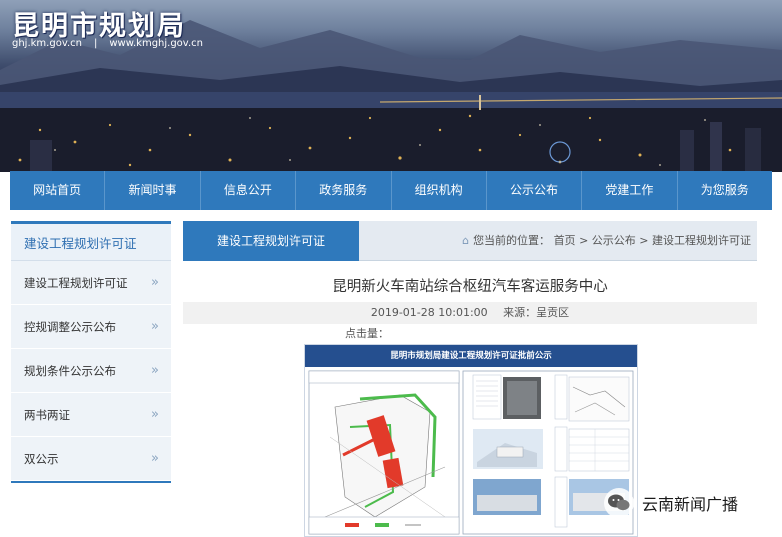 The image size is (782, 537). Describe the element at coordinates (156, 43) in the screenshot. I see `url-secondary: www.kmghj.gov.cn` at that location.